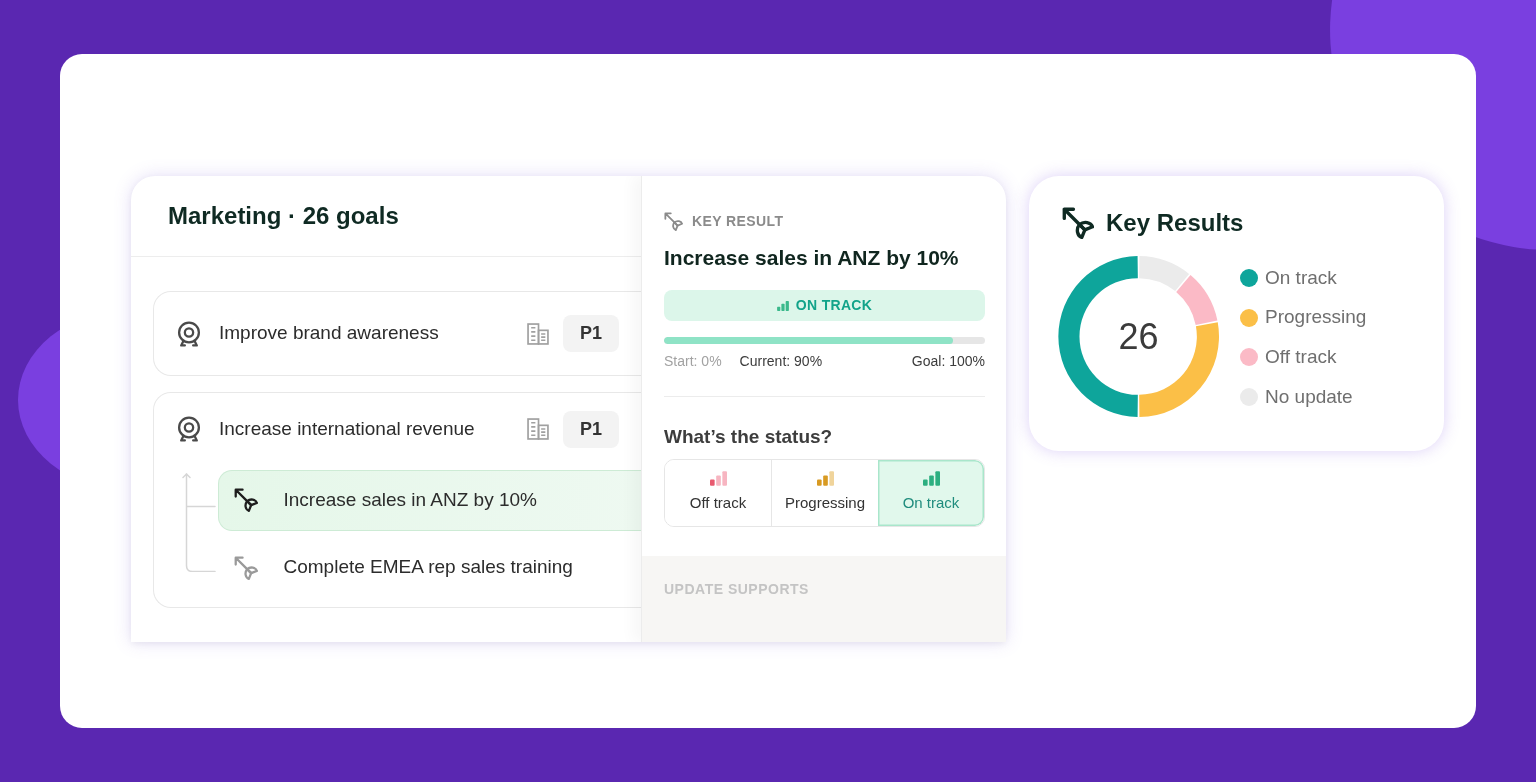 This screenshot has width=1536, height=782. I want to click on status-label: ON TRACK, so click(834, 305).